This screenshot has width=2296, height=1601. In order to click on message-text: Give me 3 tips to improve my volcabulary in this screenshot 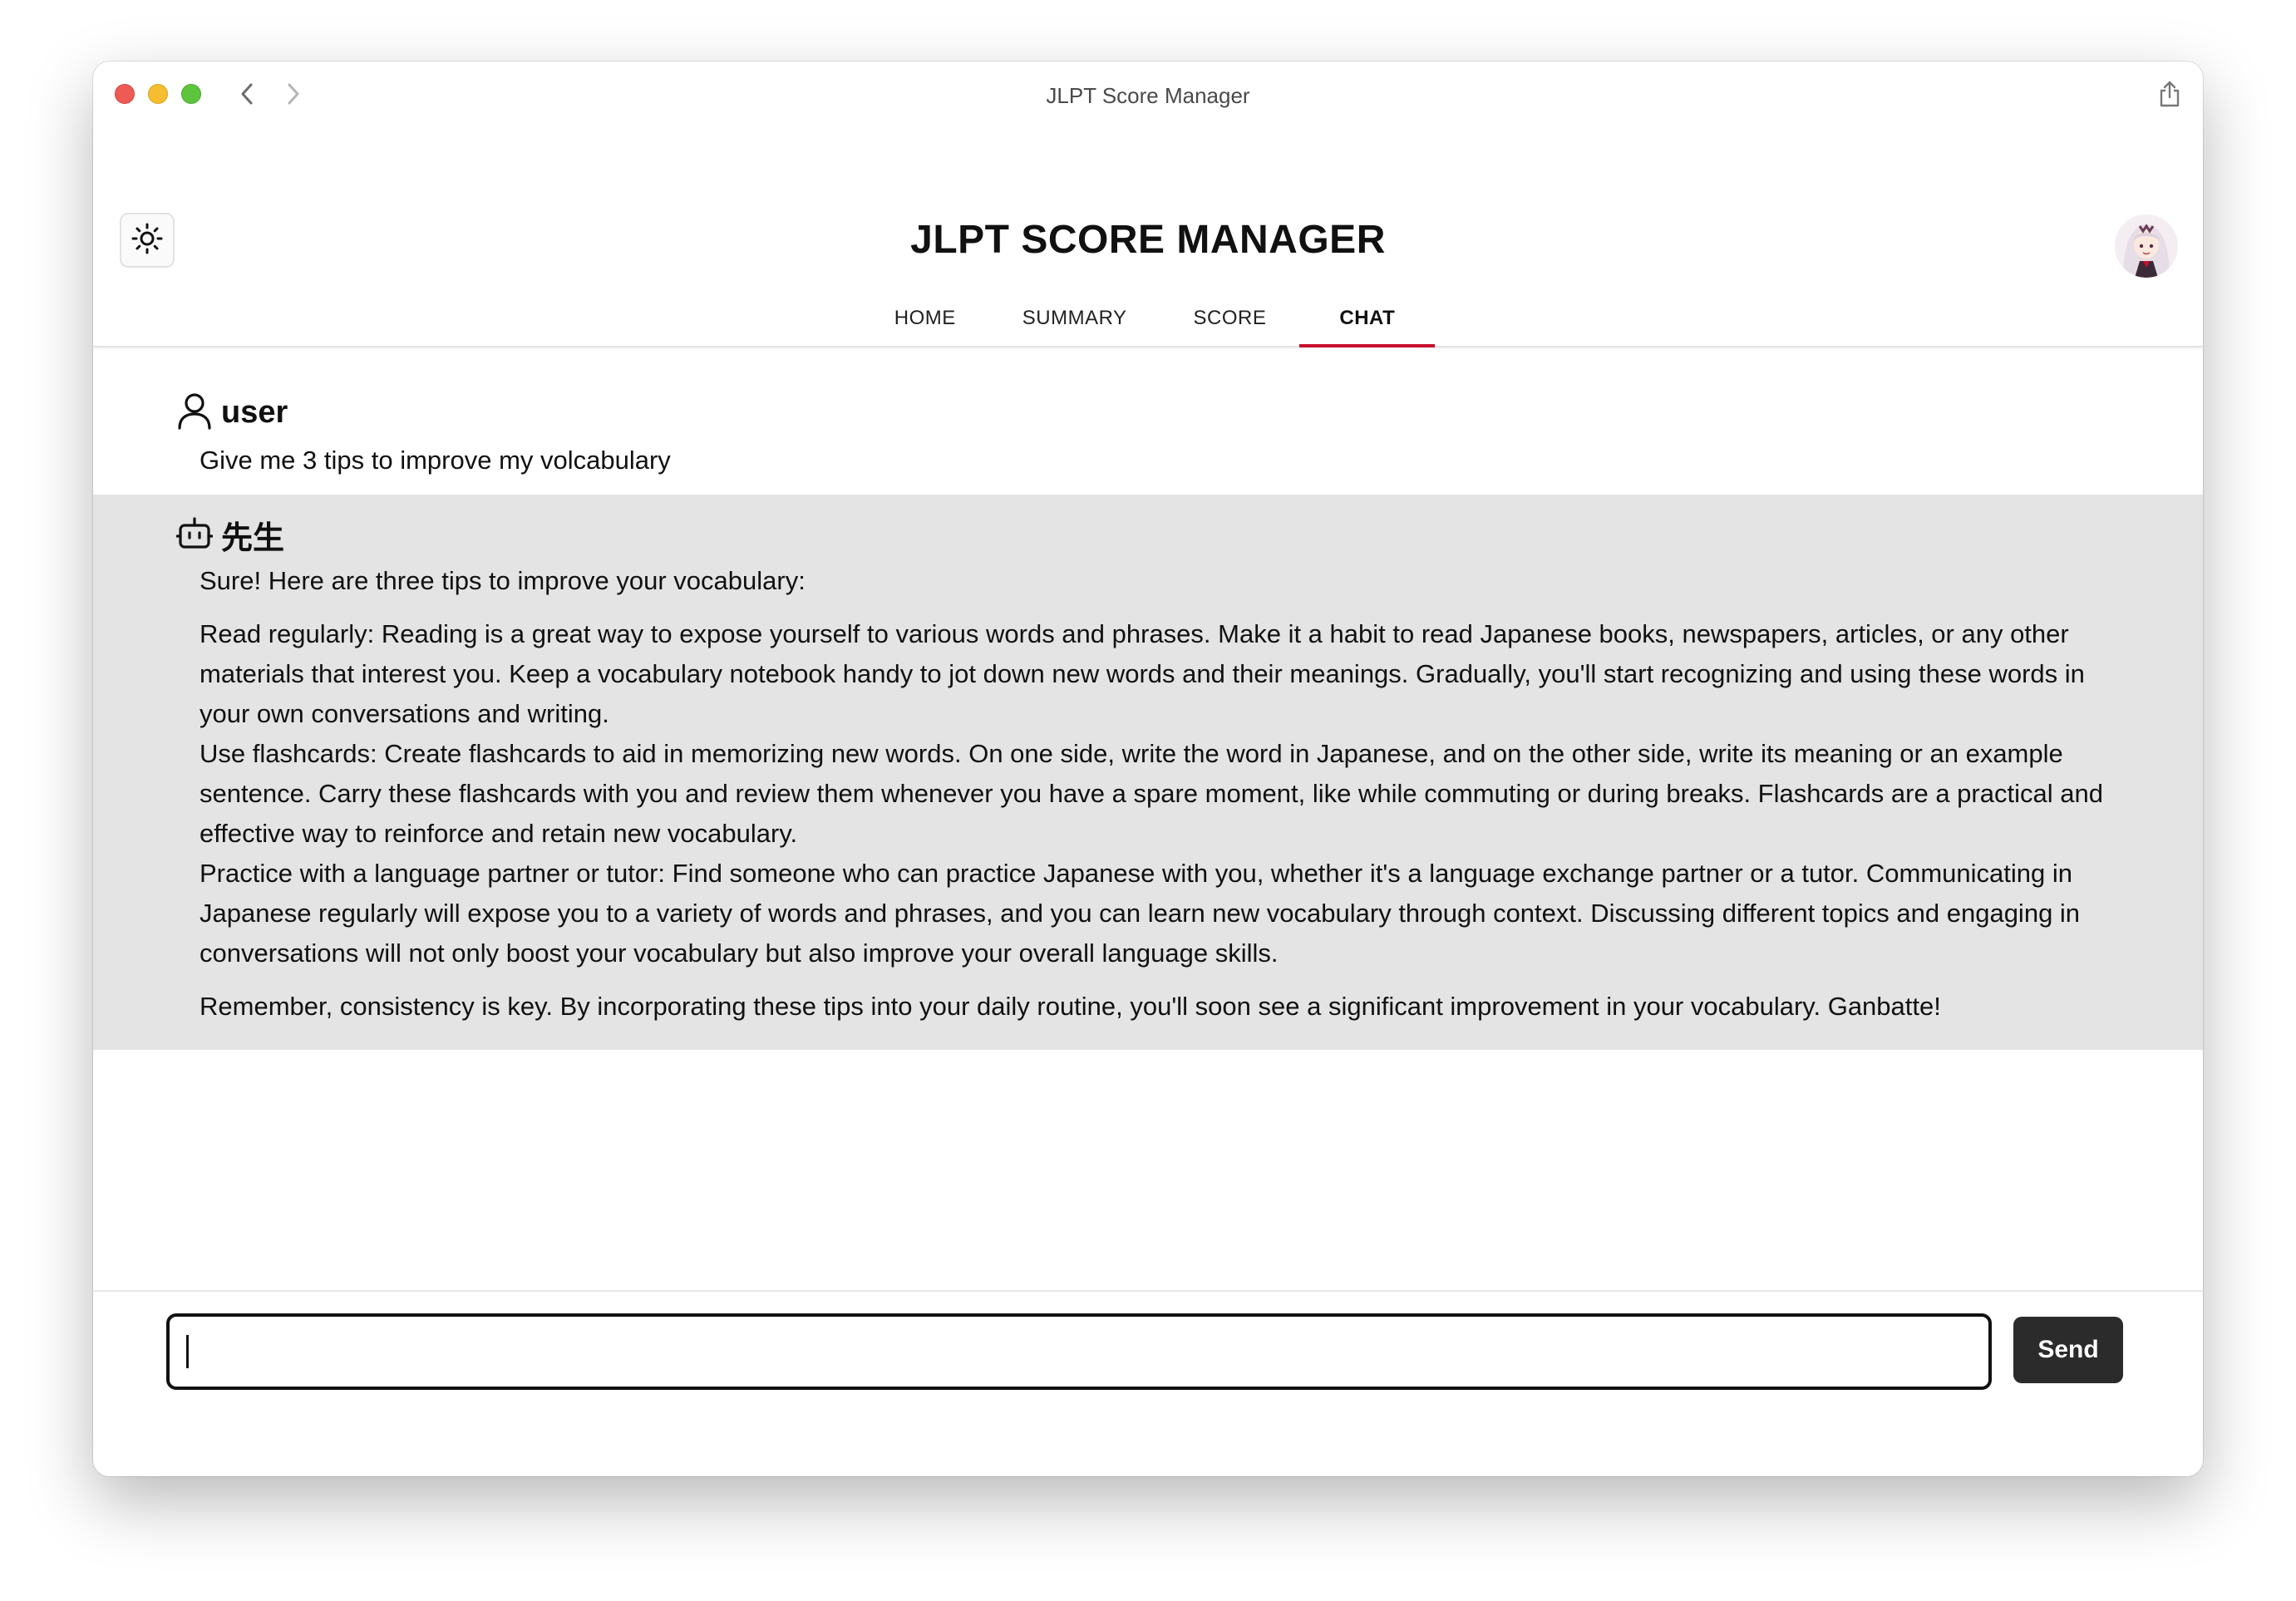, I will do `click(435, 461)`.